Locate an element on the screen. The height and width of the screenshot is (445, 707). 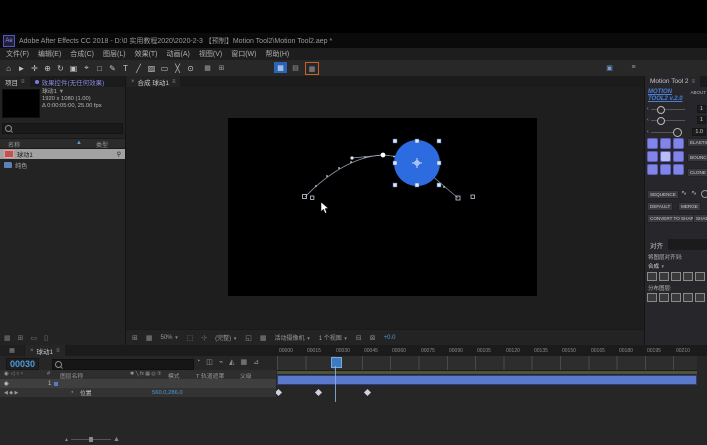
exposure-value: +0.0 is located at coordinates (390, 338).